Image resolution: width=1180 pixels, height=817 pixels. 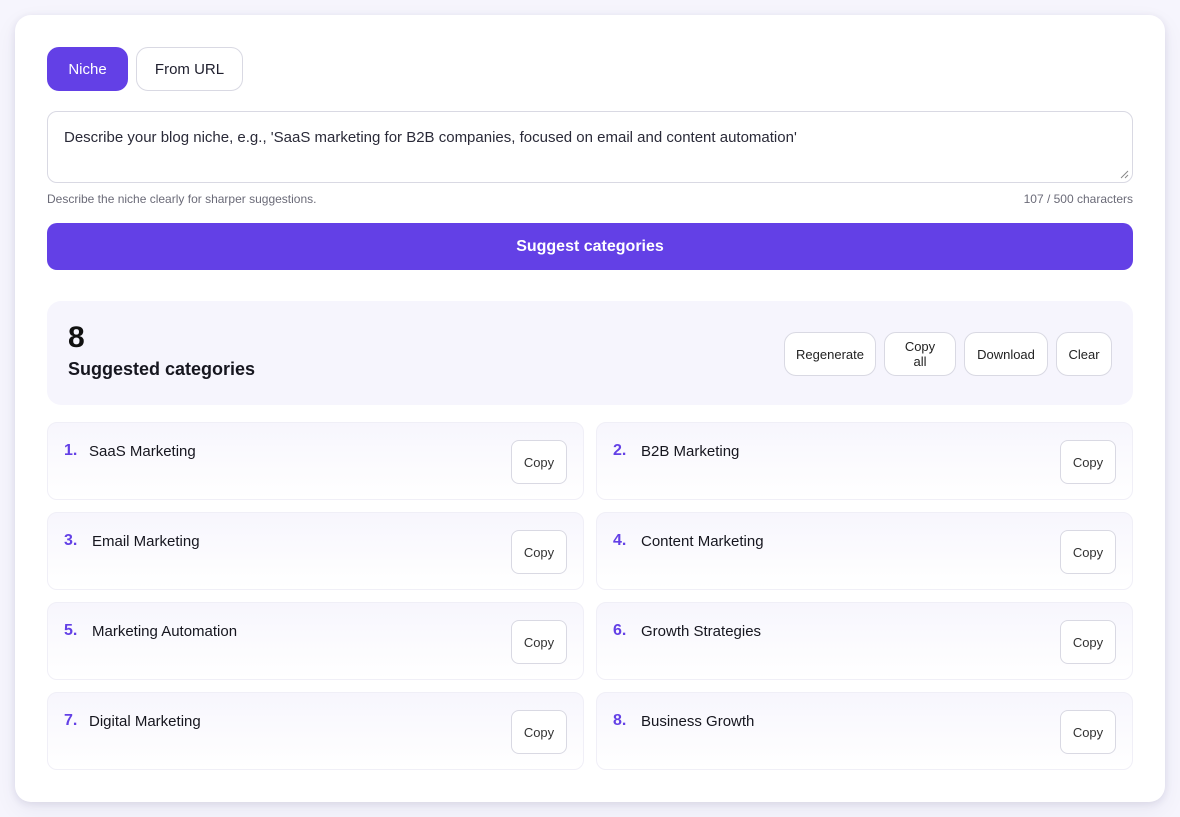 I want to click on clear-button: Clear, so click(x=1084, y=354).